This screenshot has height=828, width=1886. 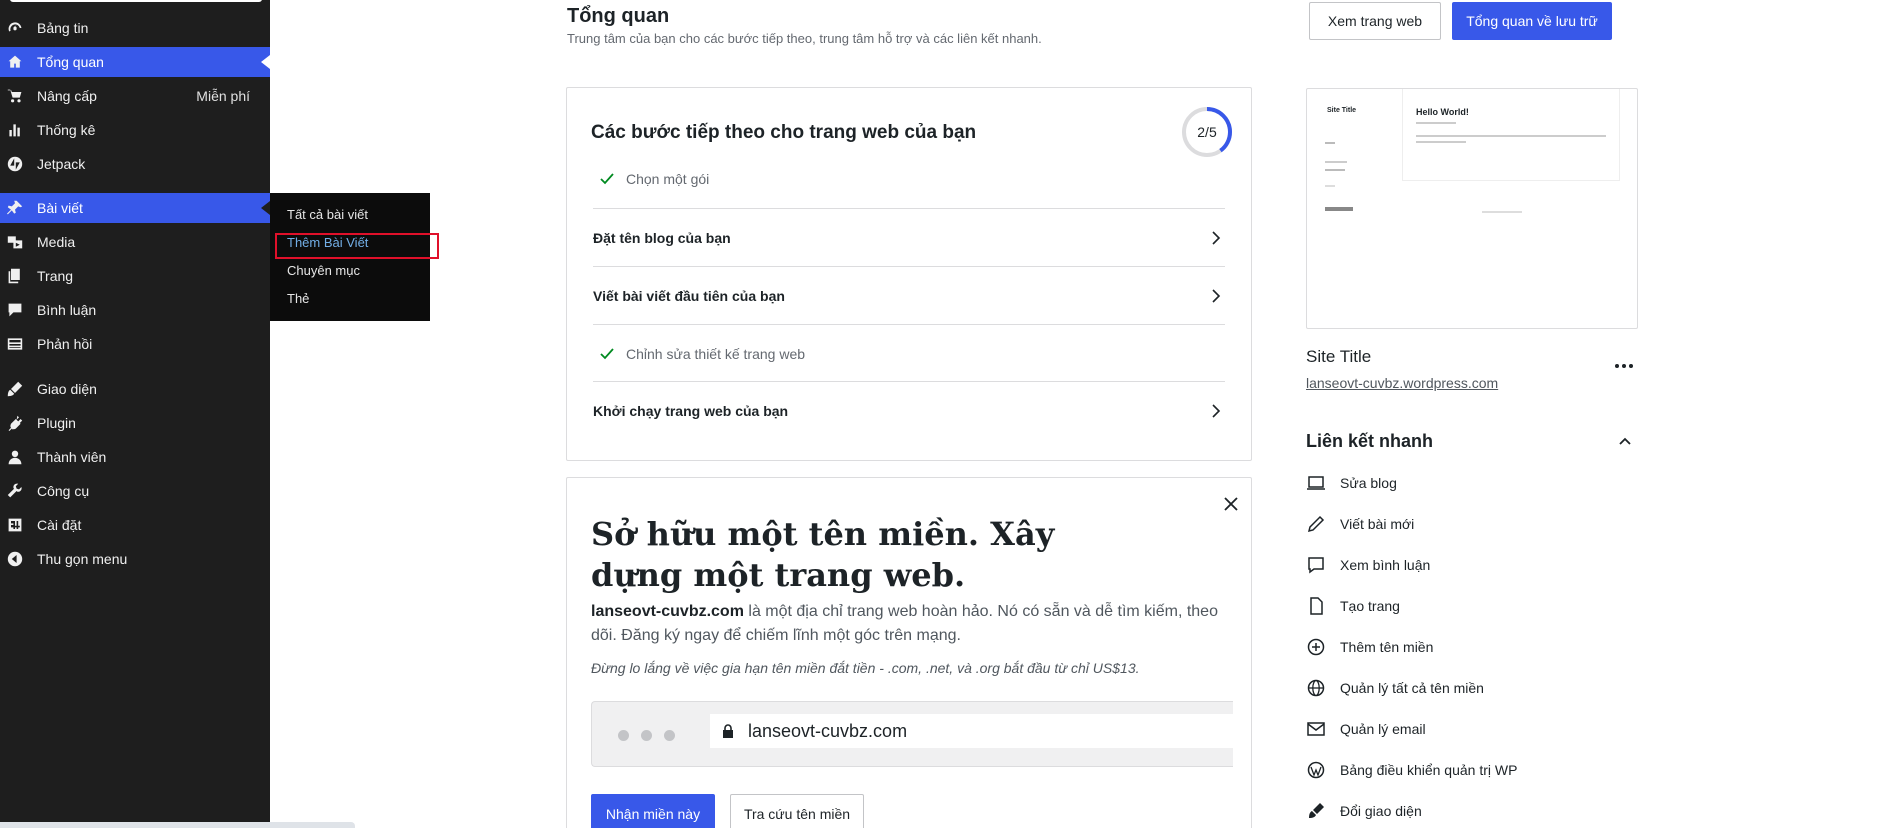 What do you see at coordinates (60, 208) in the screenshot?
I see `sidebar-item-label: Bài viết` at bounding box center [60, 208].